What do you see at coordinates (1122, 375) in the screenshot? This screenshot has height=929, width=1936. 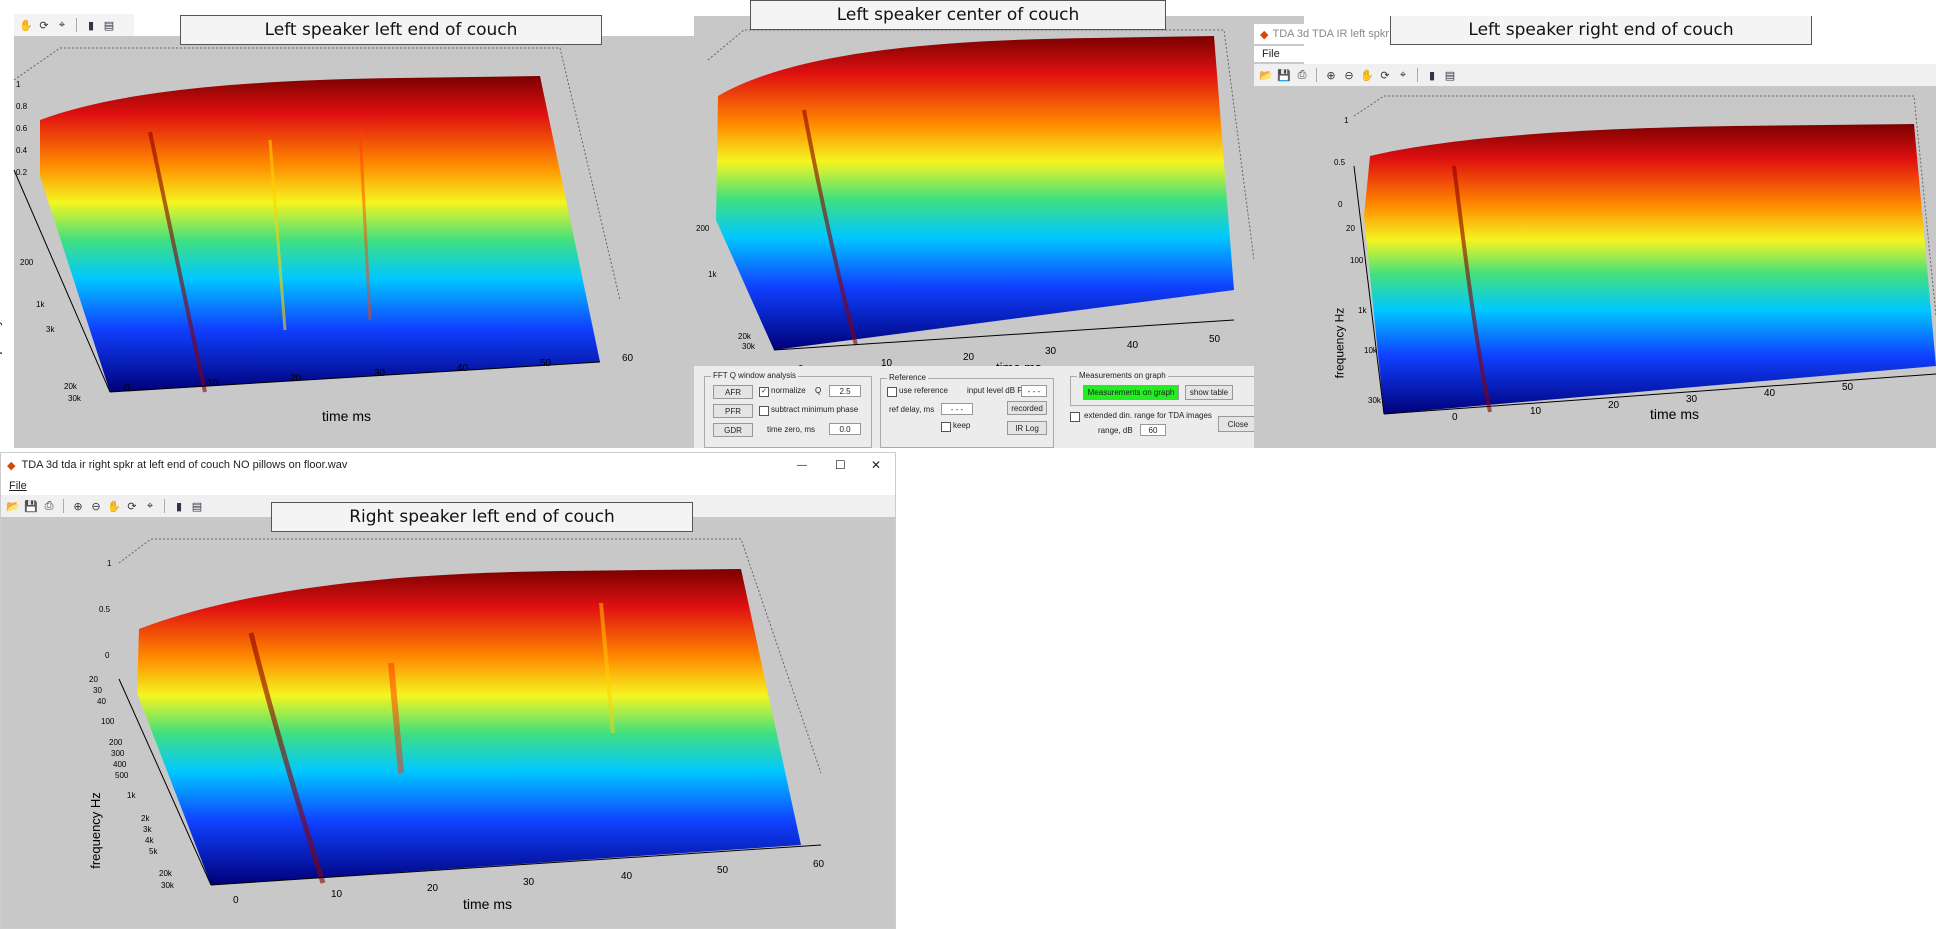 I see `group-label: Measurements on graph` at bounding box center [1122, 375].